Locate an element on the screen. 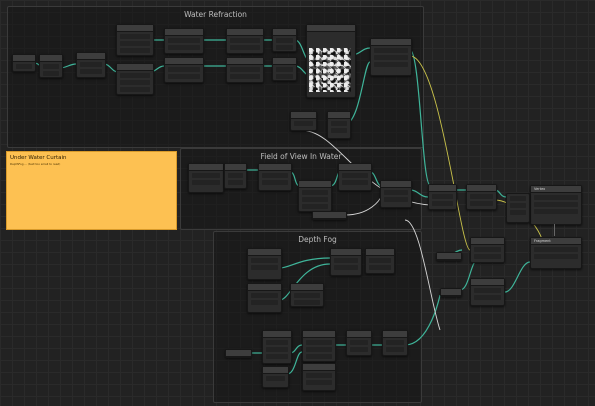 The image size is (595, 406). fragment-slot-base-color is located at coordinates (556, 249).